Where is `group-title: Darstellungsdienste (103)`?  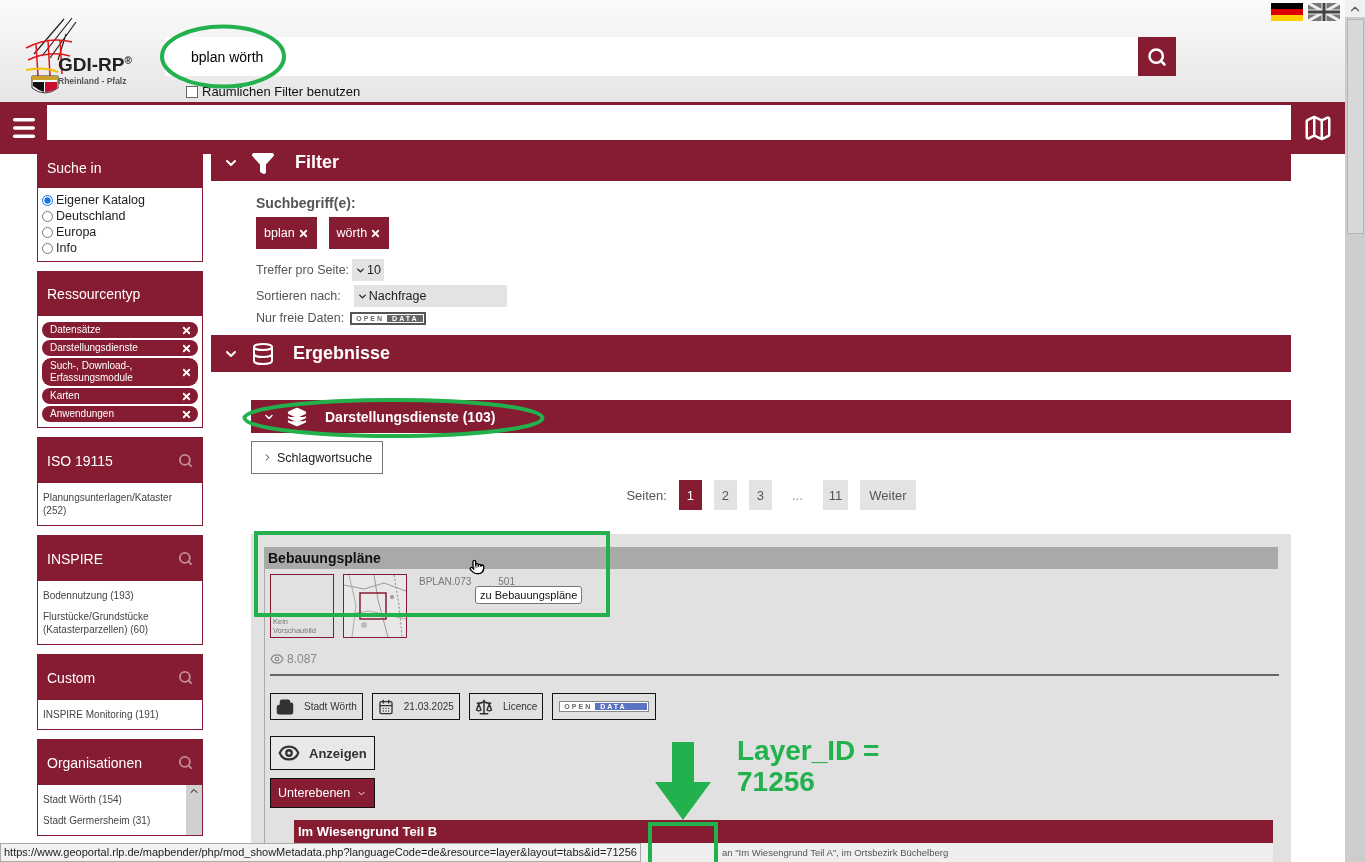
group-title: Darstellungsdienste (103) is located at coordinates (410, 416).